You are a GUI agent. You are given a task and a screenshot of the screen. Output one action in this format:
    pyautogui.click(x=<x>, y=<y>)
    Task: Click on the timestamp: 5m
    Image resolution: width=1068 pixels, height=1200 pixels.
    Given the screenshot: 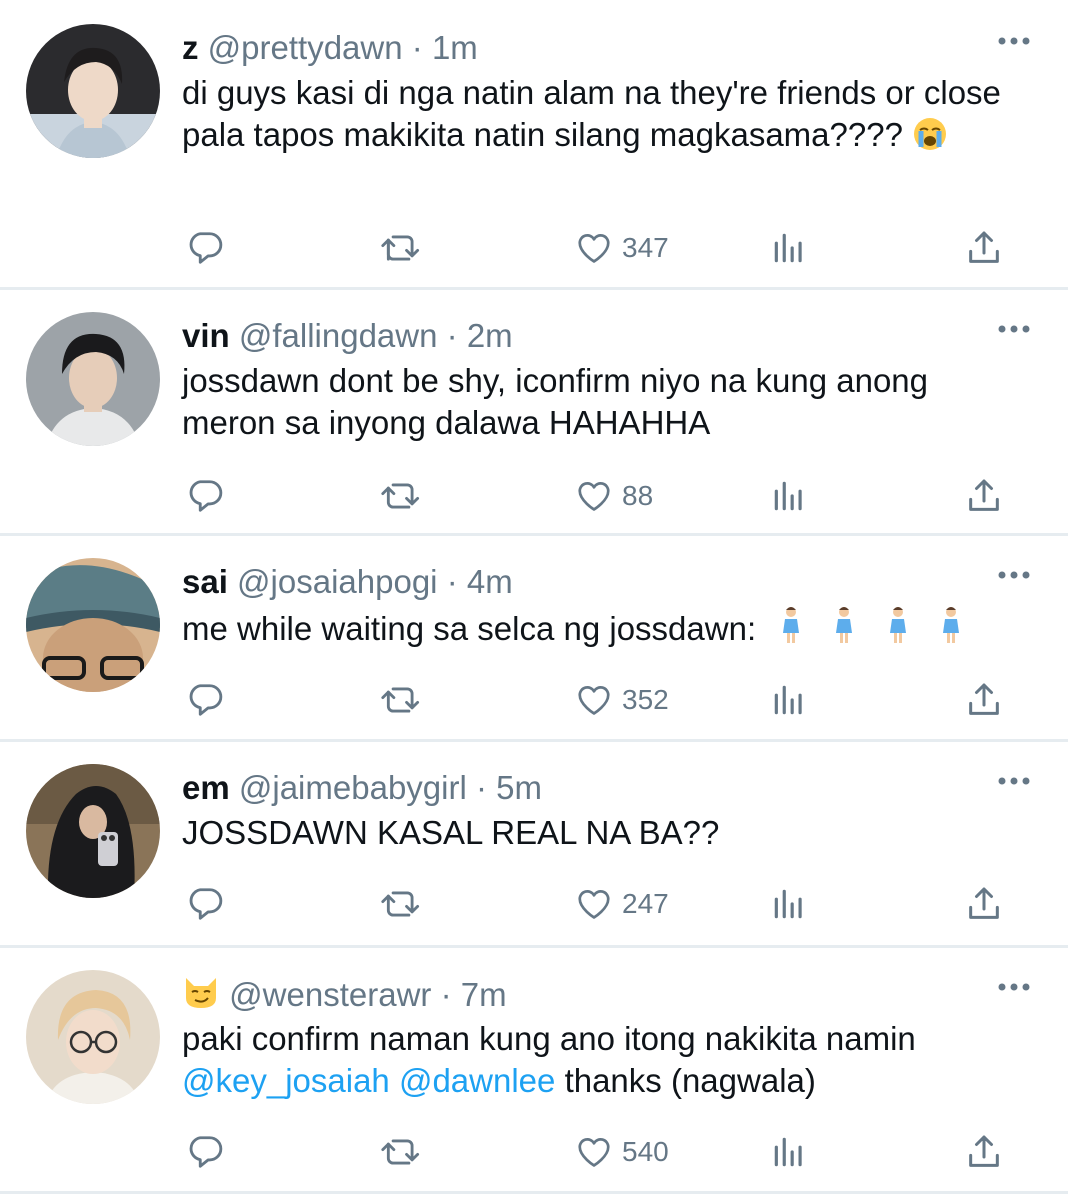 What is the action you would take?
    pyautogui.click(x=519, y=787)
    